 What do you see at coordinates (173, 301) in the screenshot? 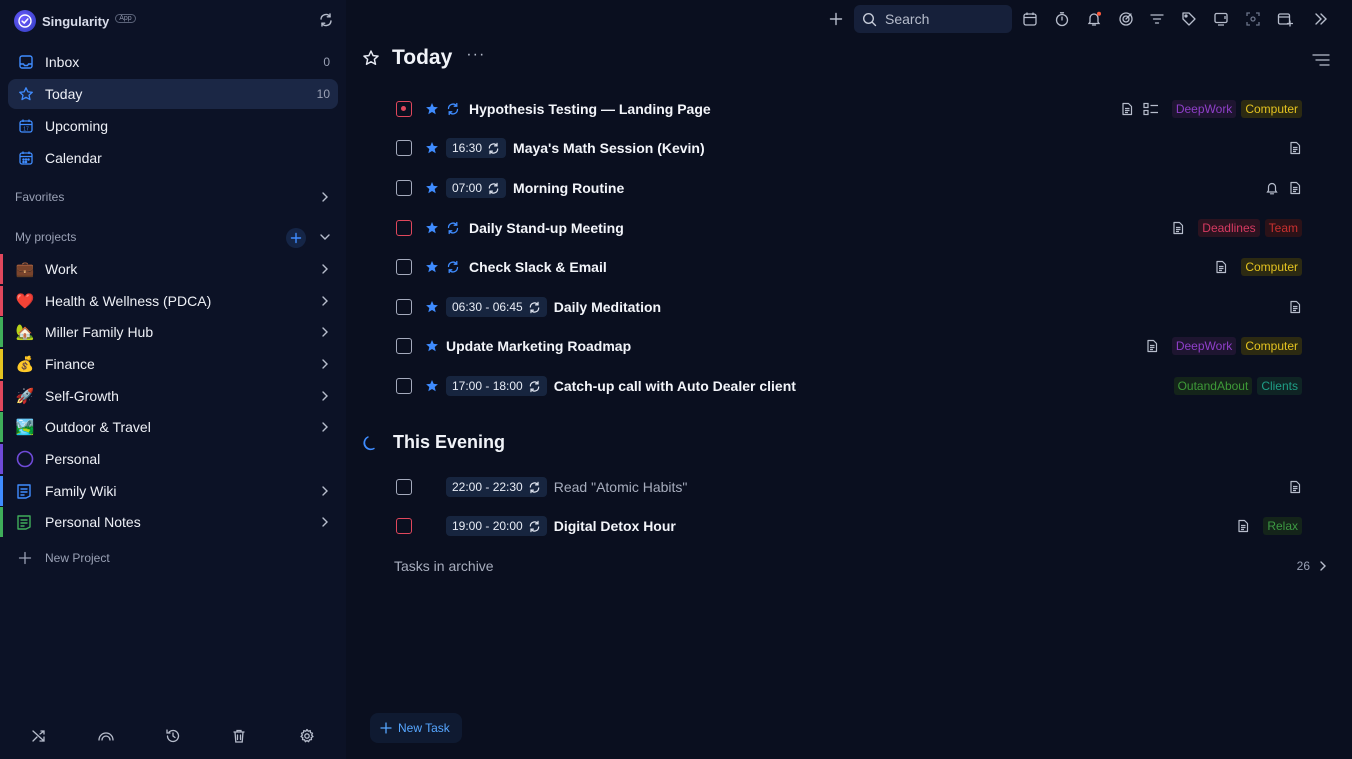
I see `project-item: ❤️ Health & Wellness (PDCA)` at bounding box center [173, 301].